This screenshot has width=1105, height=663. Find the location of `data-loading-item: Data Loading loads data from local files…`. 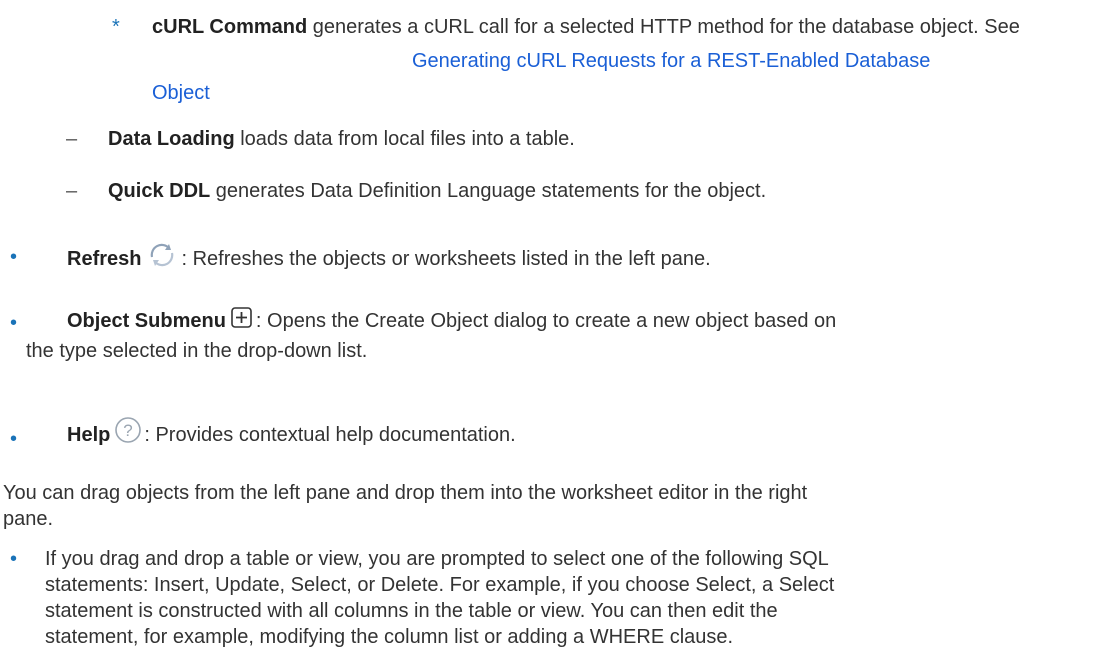

data-loading-item: Data Loading loads data from local files… is located at coordinates (341, 139).